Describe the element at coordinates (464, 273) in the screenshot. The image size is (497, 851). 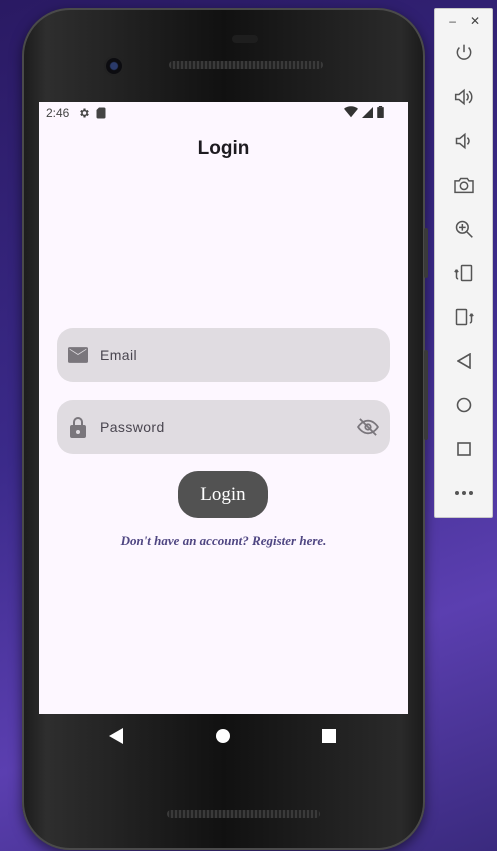
I see `rotate-left-icon` at that location.